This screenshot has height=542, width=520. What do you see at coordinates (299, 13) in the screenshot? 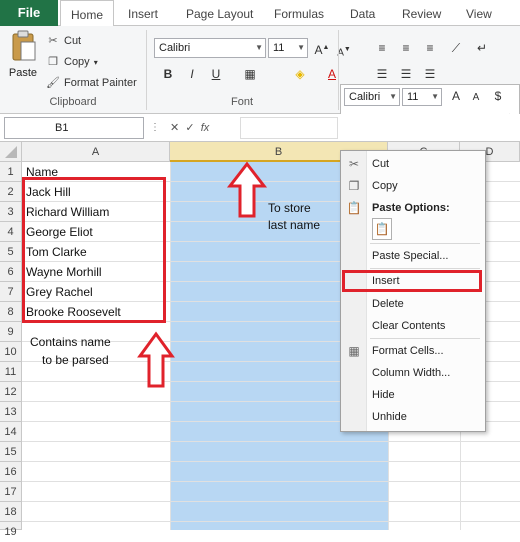
I see `tab-formulas: Formulas` at bounding box center [299, 13].